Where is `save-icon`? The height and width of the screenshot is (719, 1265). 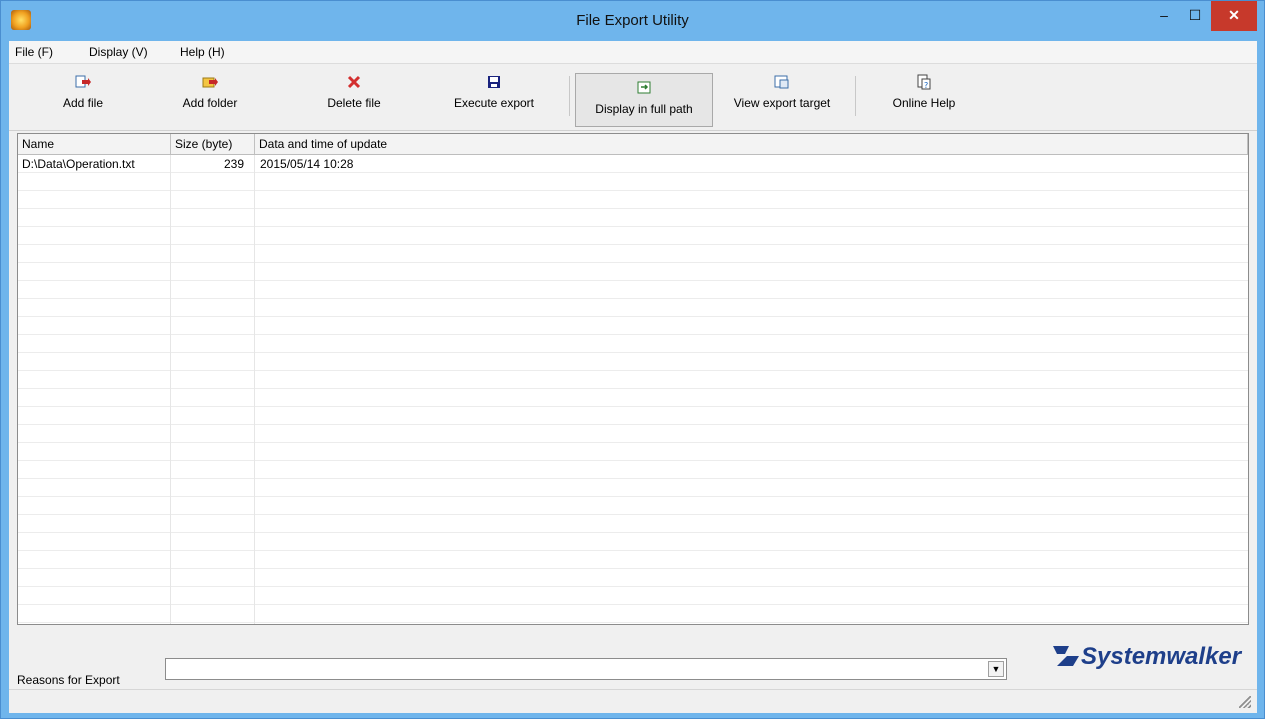
save-icon is located at coordinates (494, 82).